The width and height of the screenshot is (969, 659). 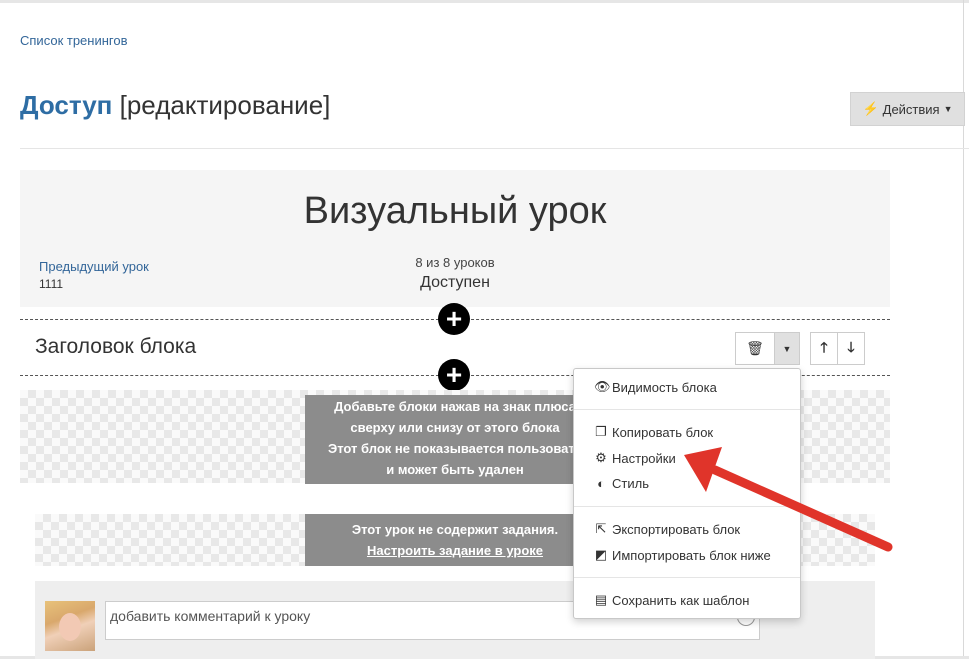 I want to click on menu-item-copy: ❐ Копировать блок, so click(x=653, y=432).